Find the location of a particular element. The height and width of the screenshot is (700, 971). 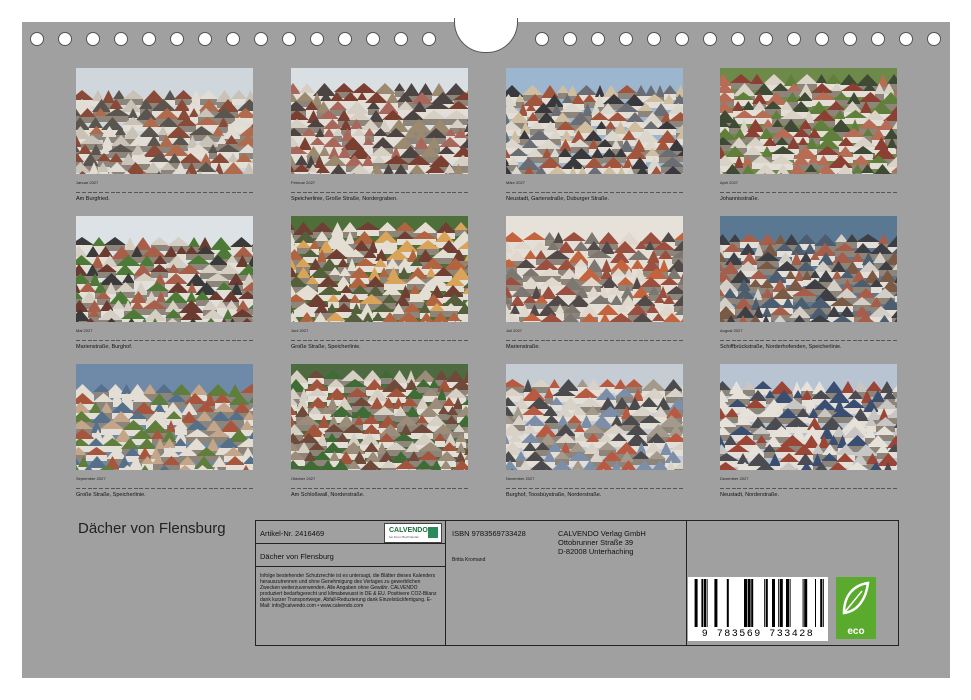

month-card: Oktober 2027 Am Schloßwall, Norderstraße. is located at coordinates (379, 431).